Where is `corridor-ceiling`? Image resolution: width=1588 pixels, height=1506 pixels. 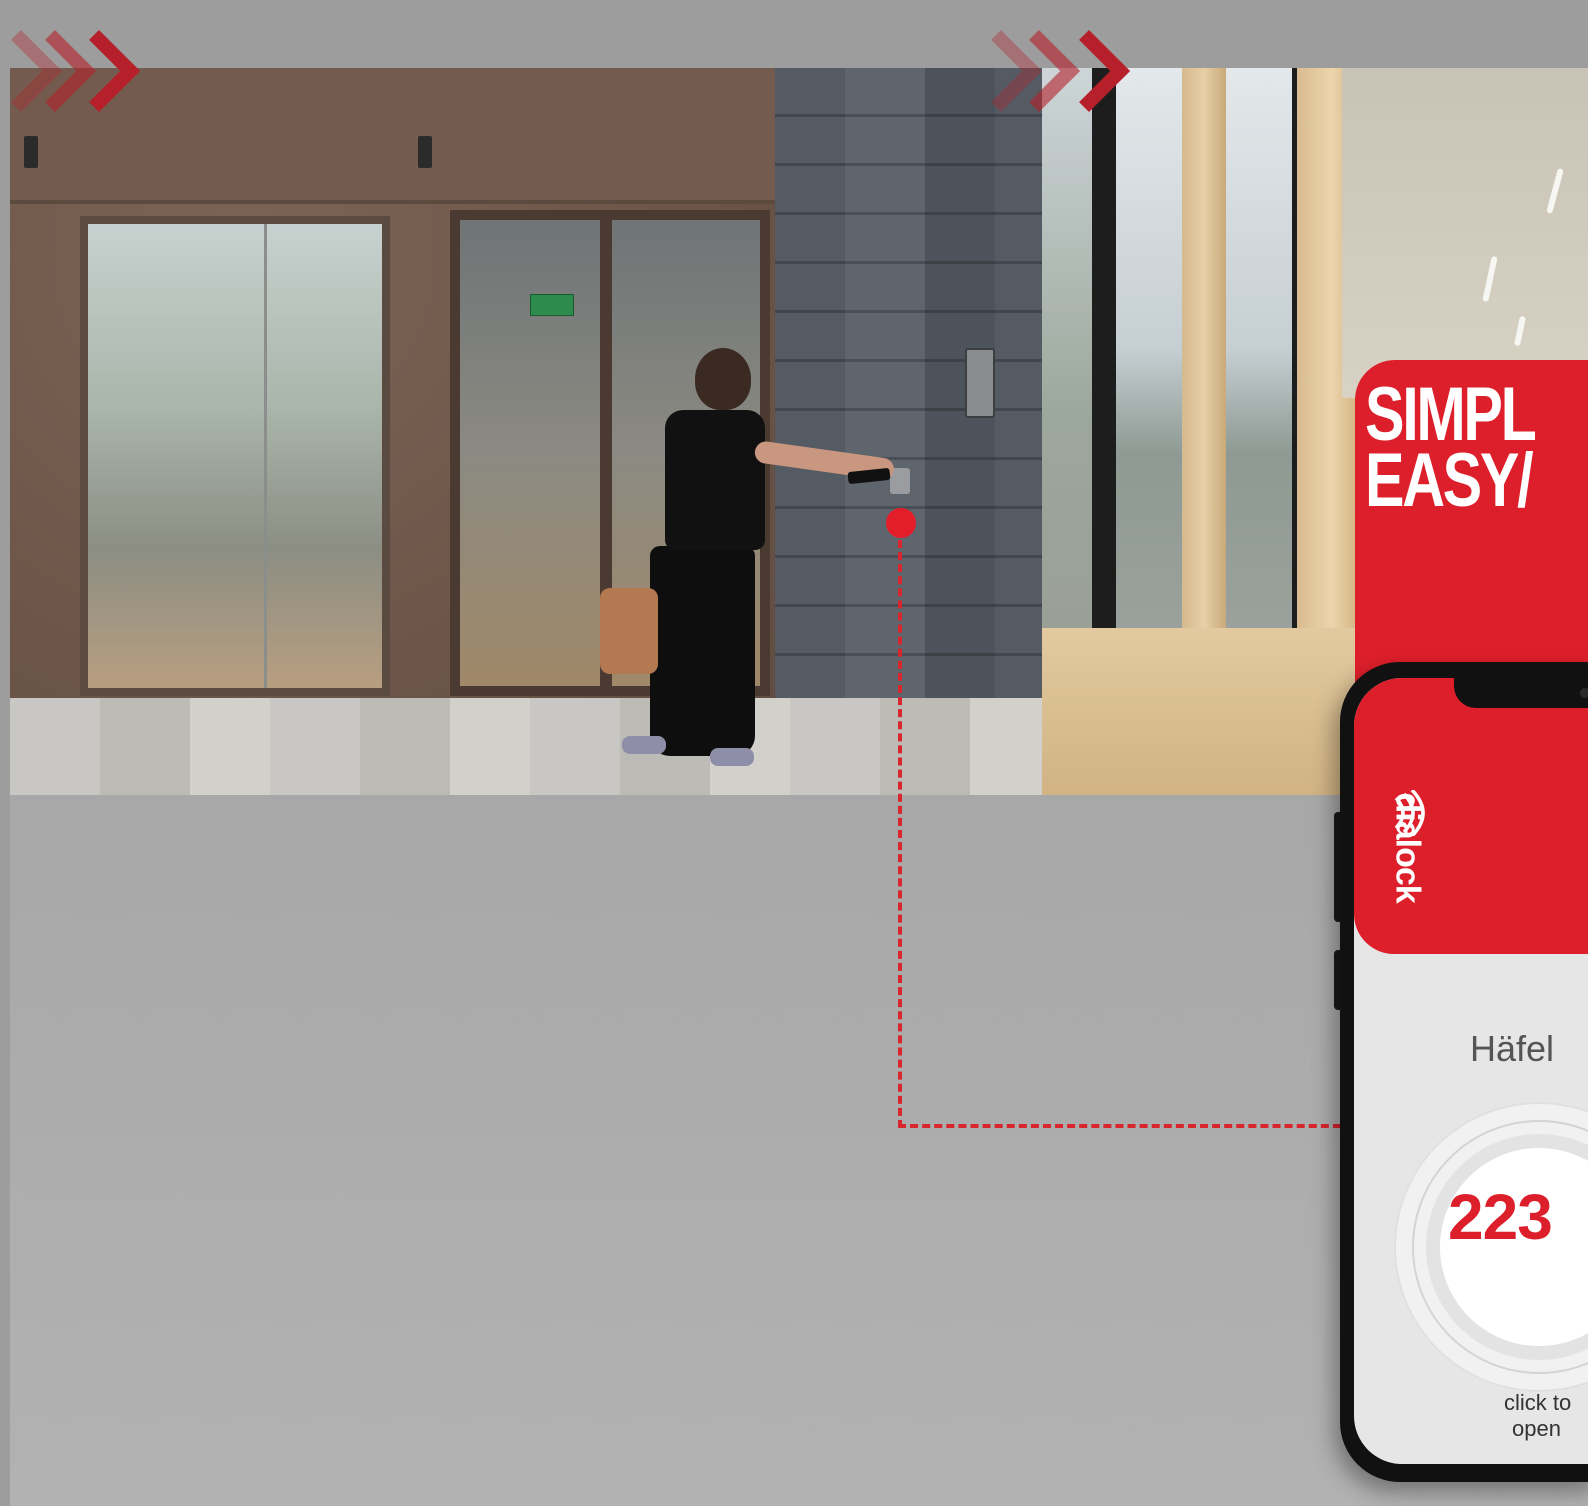
corridor-ceiling is located at coordinates (1465, 233).